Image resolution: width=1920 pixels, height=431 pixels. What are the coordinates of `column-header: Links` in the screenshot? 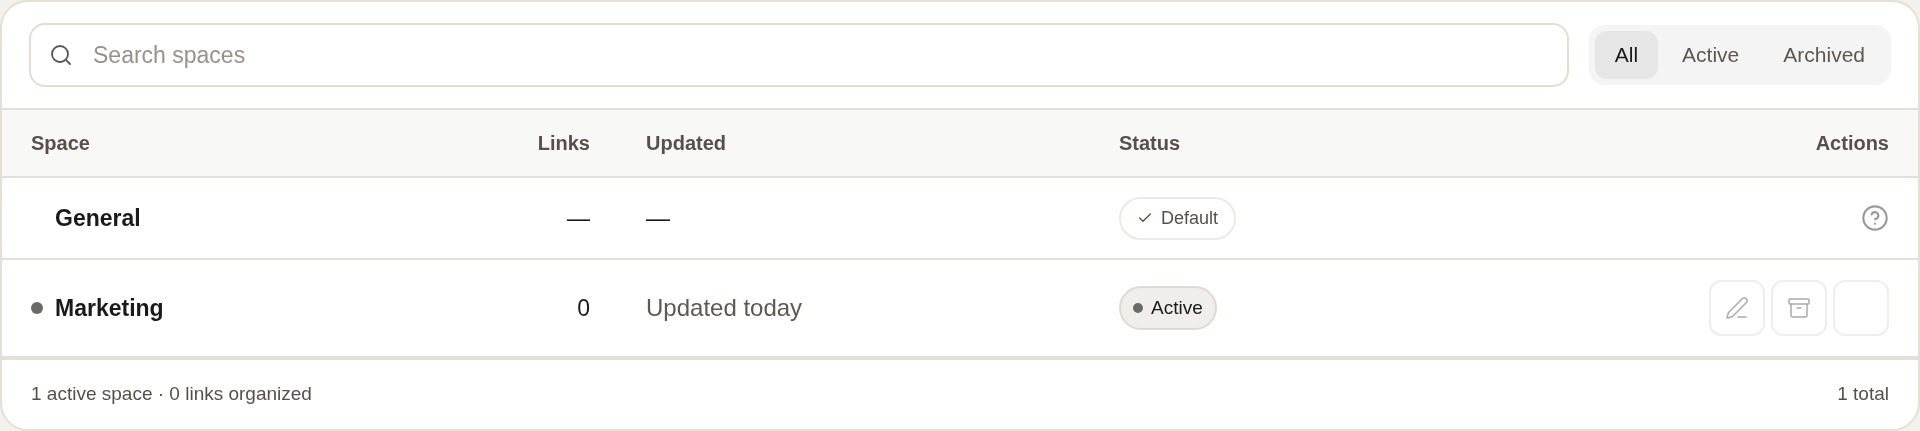 It's located at (563, 143).